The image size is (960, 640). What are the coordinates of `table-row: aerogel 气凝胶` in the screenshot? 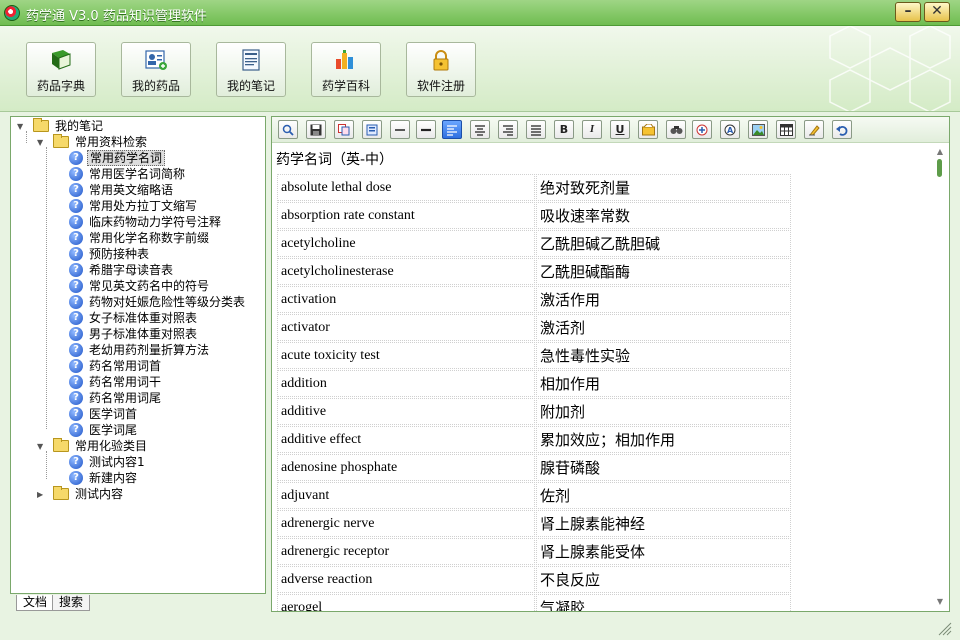 It's located at (534, 602).